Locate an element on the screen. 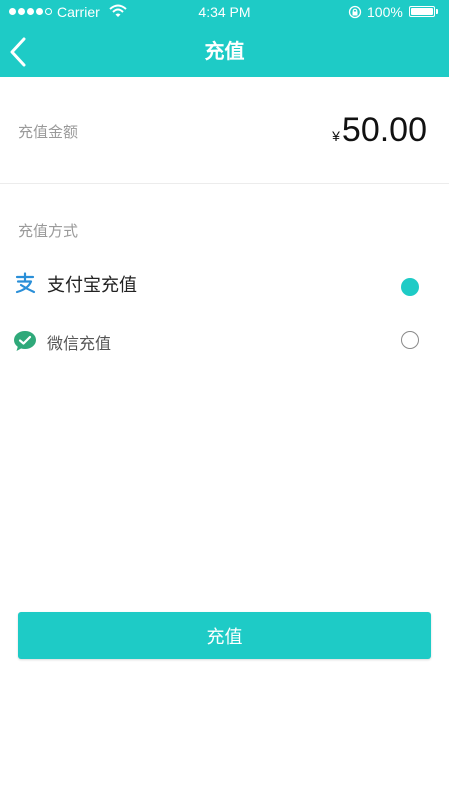 The width and height of the screenshot is (449, 800). recharge-button: 充值 is located at coordinates (224, 635).